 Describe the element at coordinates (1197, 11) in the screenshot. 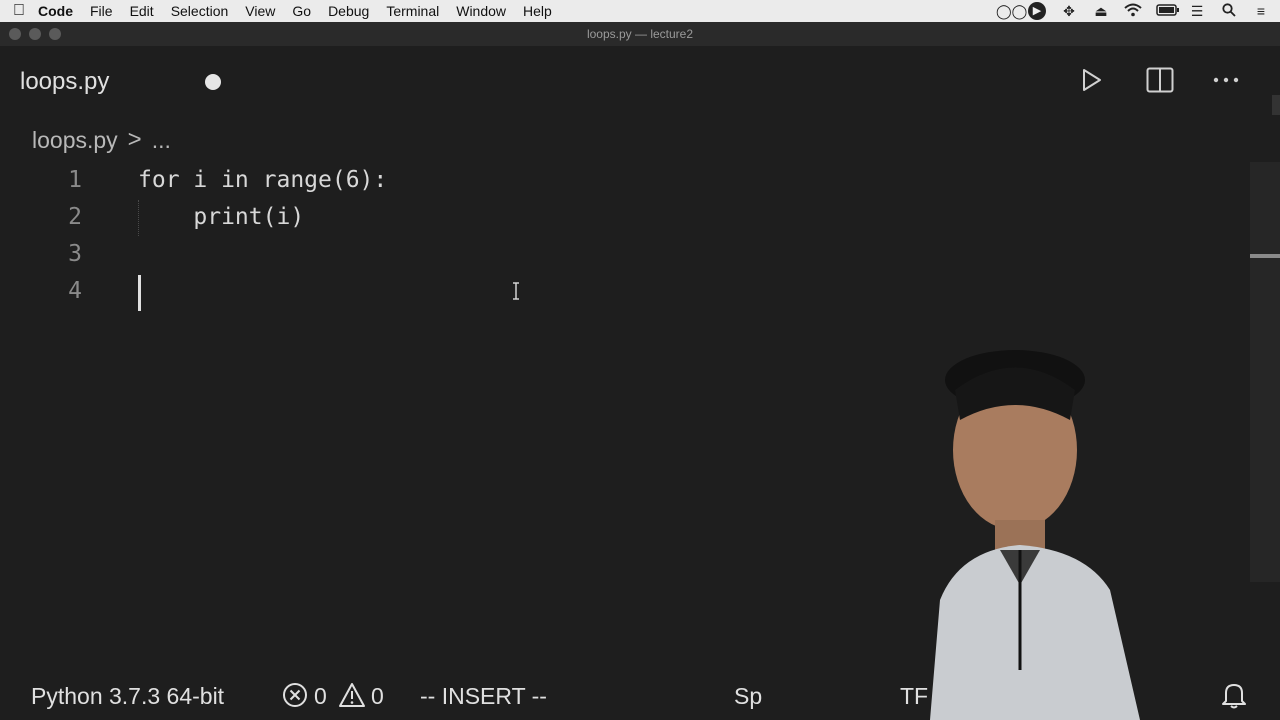

I see `sliders-icon: ☰` at that location.